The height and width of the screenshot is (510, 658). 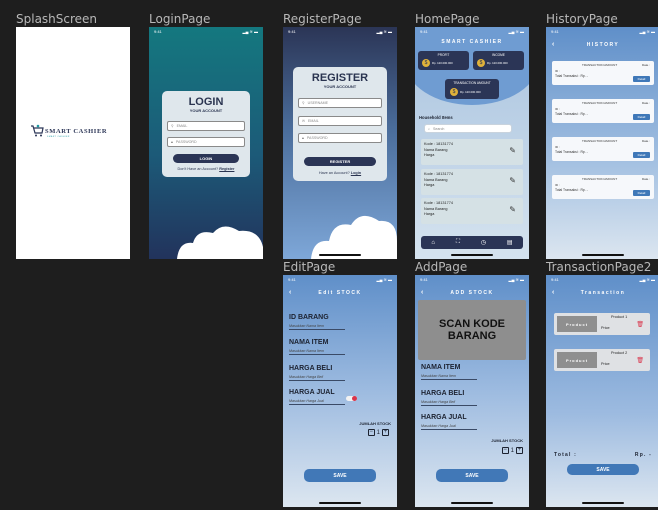 I want to click on id-barang-input: Masukkan Nama Item, so click(x=317, y=327).